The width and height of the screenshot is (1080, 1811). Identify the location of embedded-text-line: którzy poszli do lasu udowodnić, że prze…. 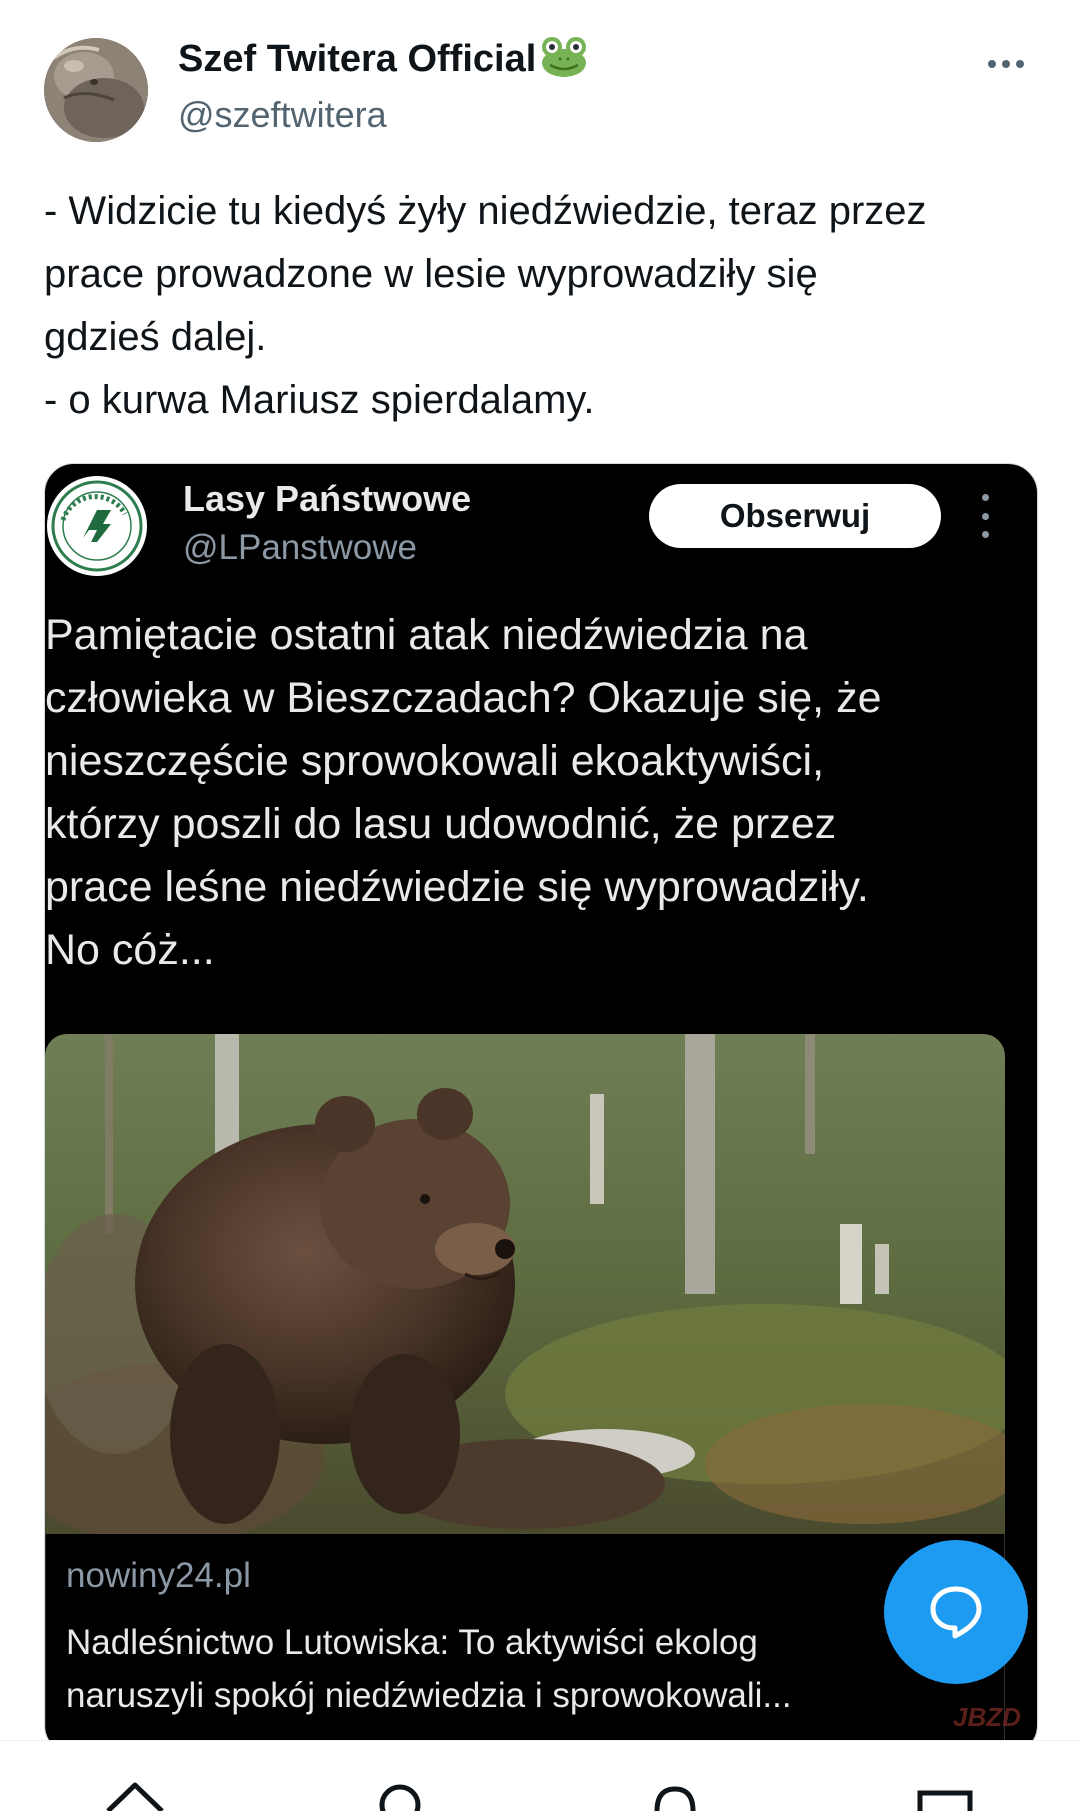
(441, 824).